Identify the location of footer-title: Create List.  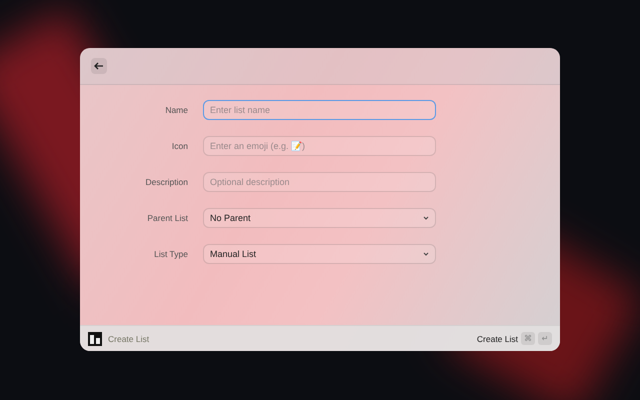
(129, 339).